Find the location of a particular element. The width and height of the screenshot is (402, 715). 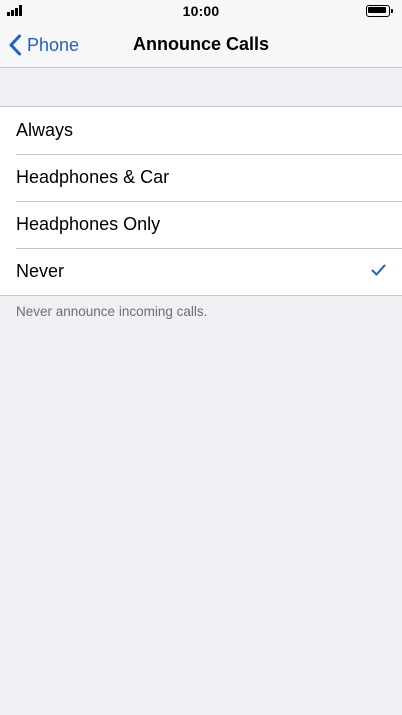

status-time: 10:00 is located at coordinates (201, 11).